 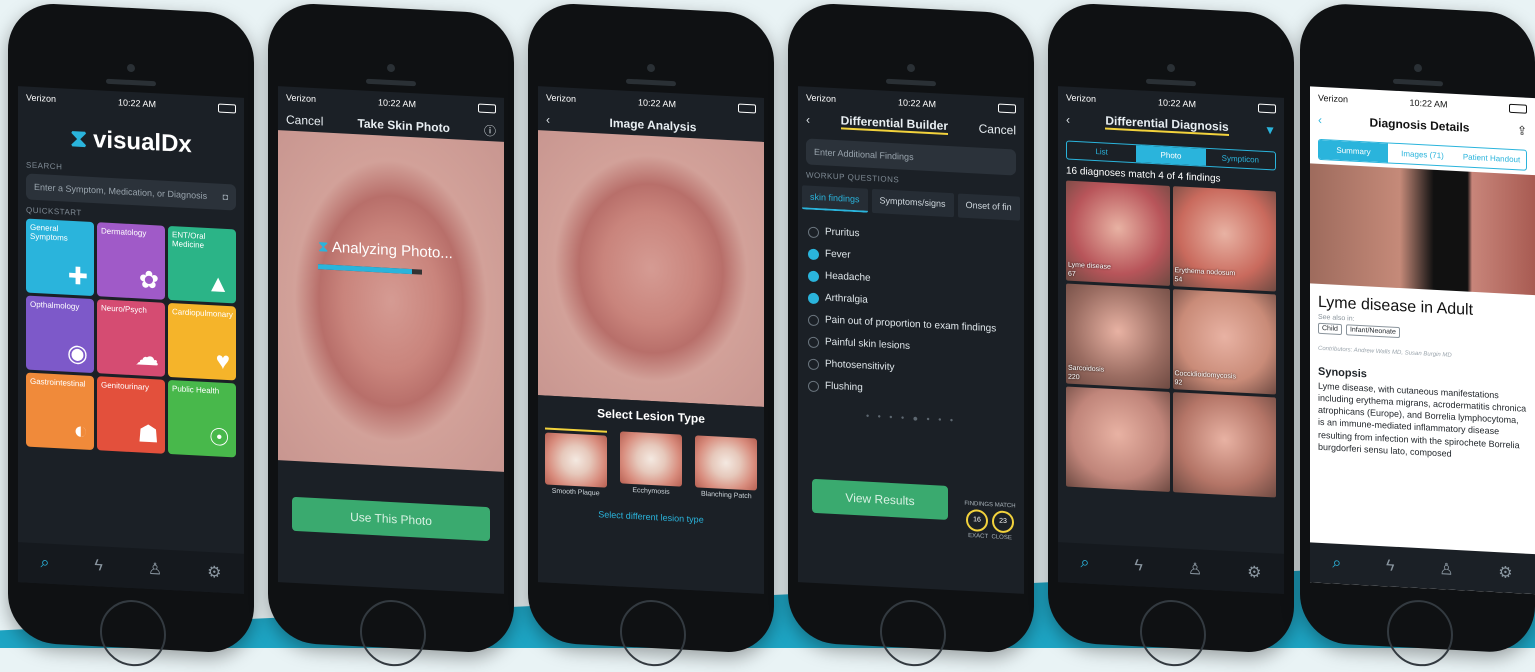 I want to click on details-segment: Images (71), so click(x=1422, y=154).